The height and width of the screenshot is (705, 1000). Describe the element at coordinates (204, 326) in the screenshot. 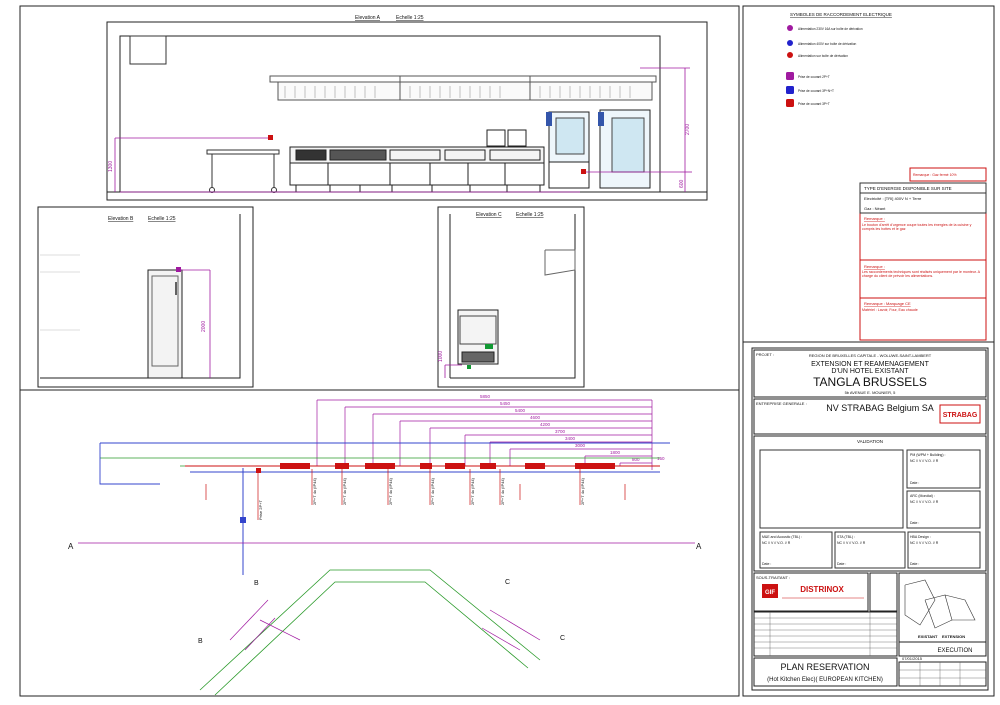

I see `elevation-b-dim: 2000` at that location.